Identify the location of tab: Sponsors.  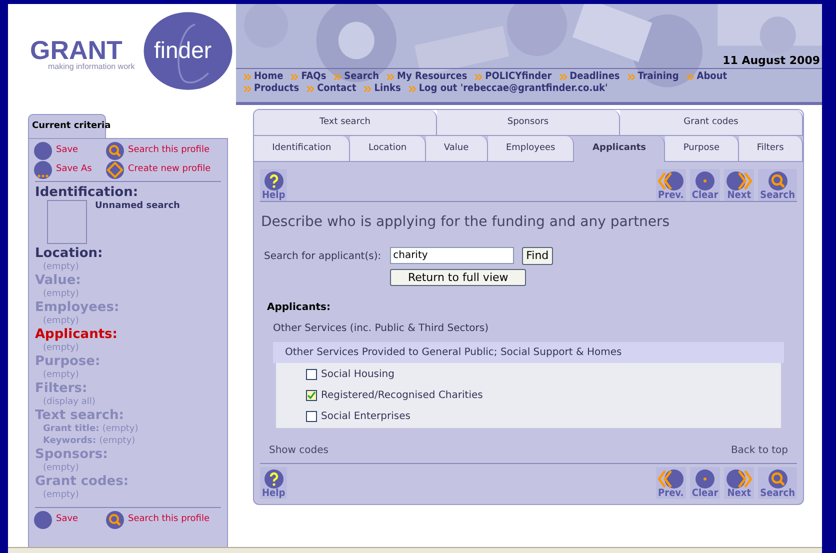
(528, 123).